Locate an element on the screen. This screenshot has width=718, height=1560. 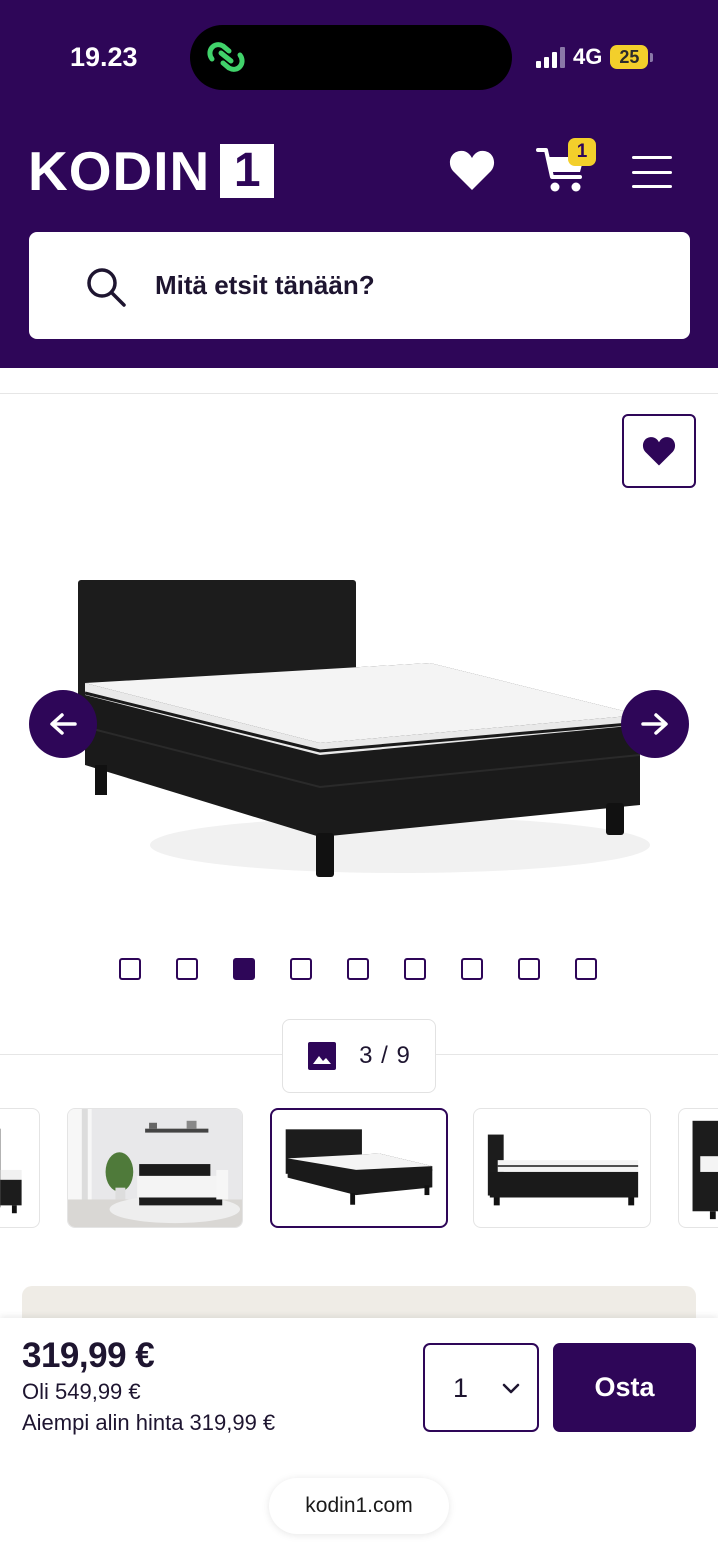
arrow-right-icon is located at coordinates (654, 724).